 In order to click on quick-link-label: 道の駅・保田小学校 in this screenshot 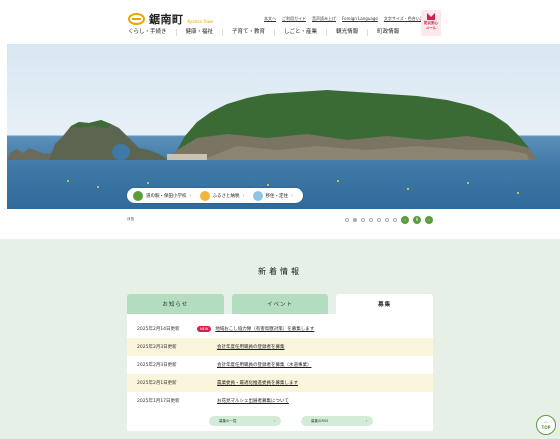, I will do `click(166, 196)`.